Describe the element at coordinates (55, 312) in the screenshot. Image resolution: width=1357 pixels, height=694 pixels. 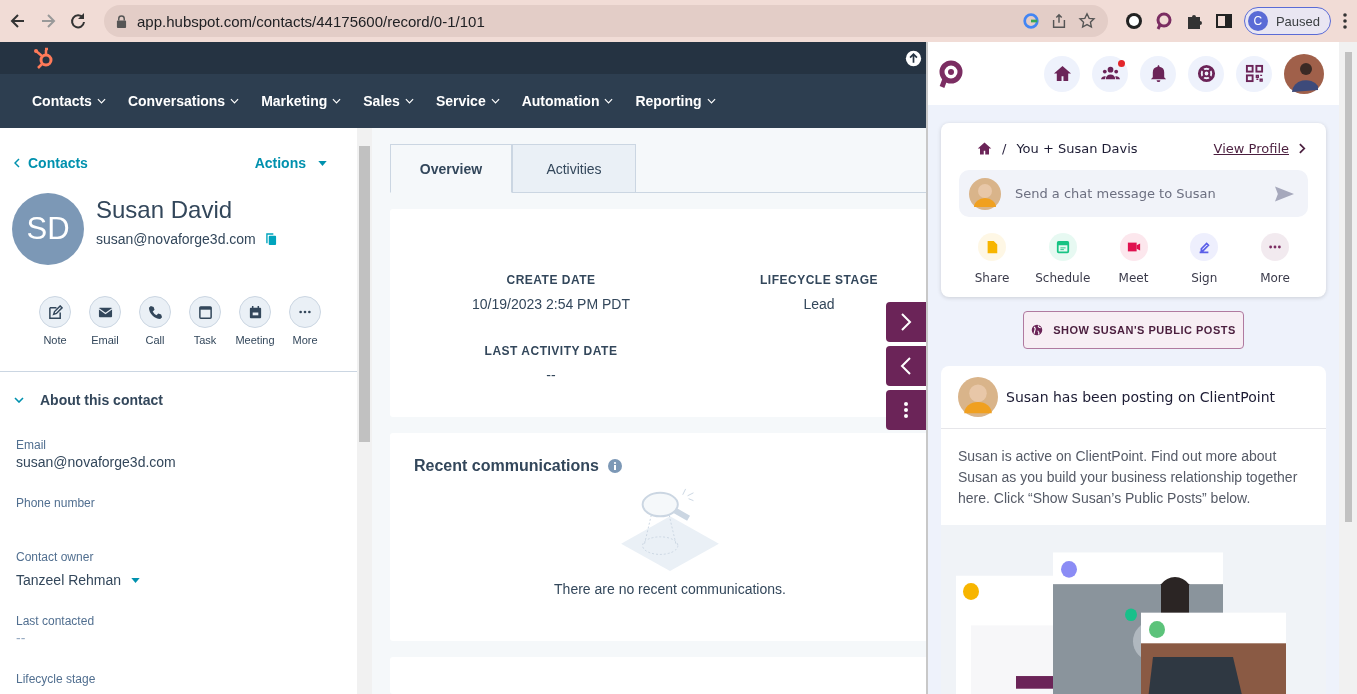
I see `pencil-icon` at that location.